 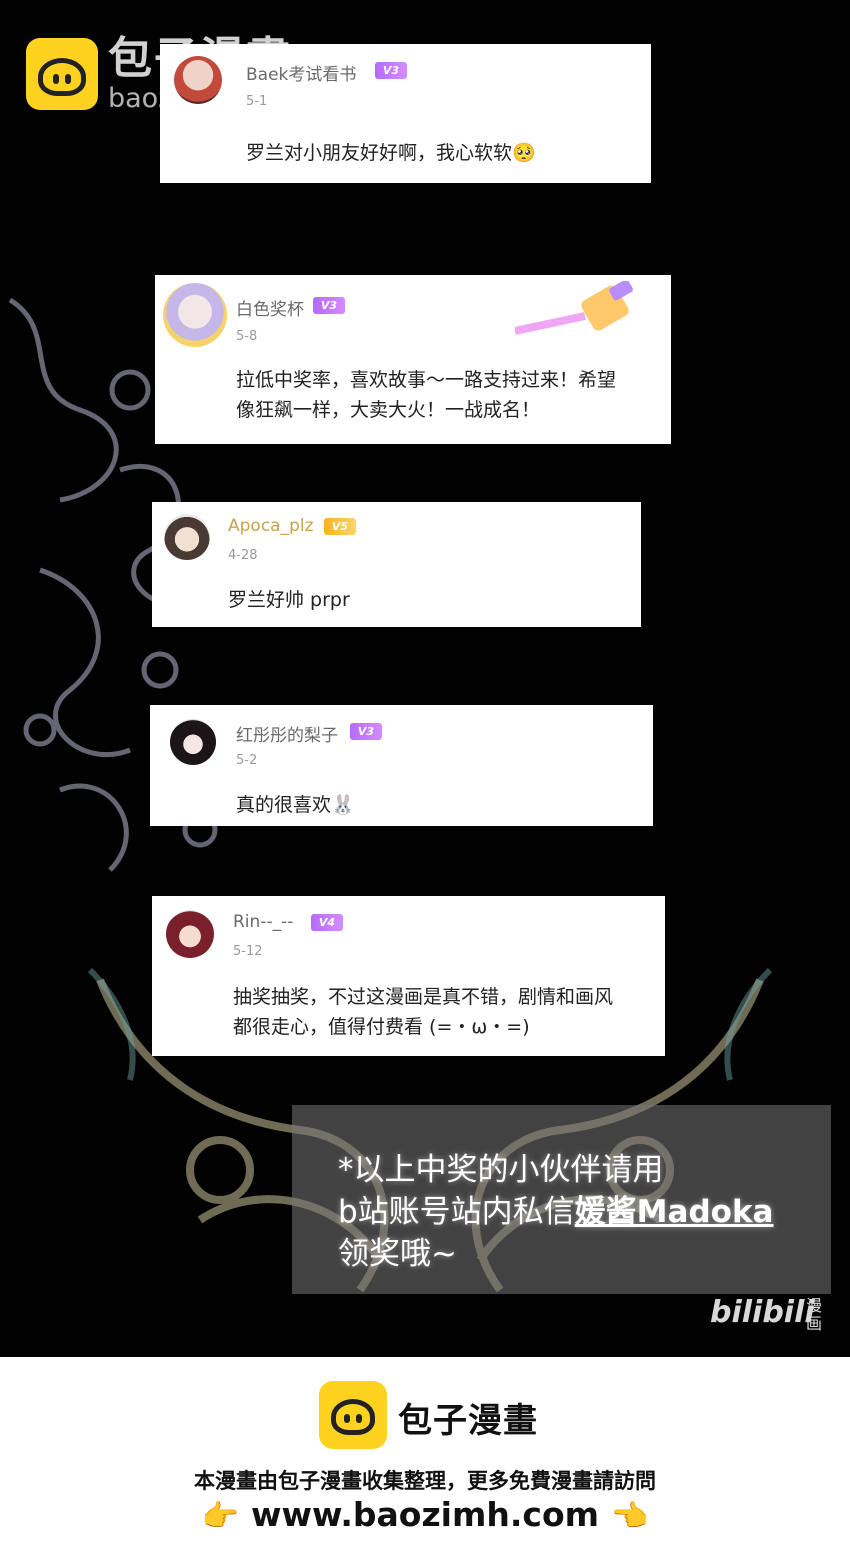 What do you see at coordinates (401, 765) in the screenshot?
I see `comment-card: 红彤彤的梨子 V3 5-2 真的很喜欢🐰` at bounding box center [401, 765].